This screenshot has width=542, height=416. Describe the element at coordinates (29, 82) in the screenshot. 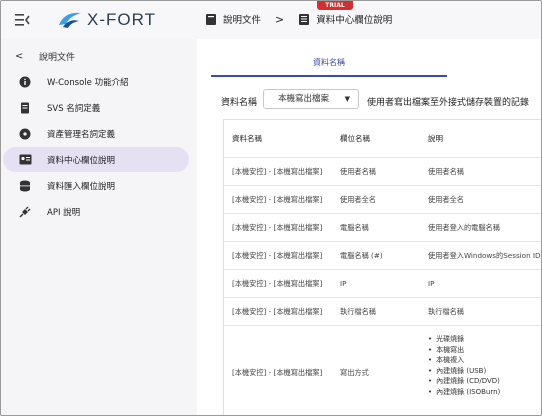

I see `info-icon` at that location.